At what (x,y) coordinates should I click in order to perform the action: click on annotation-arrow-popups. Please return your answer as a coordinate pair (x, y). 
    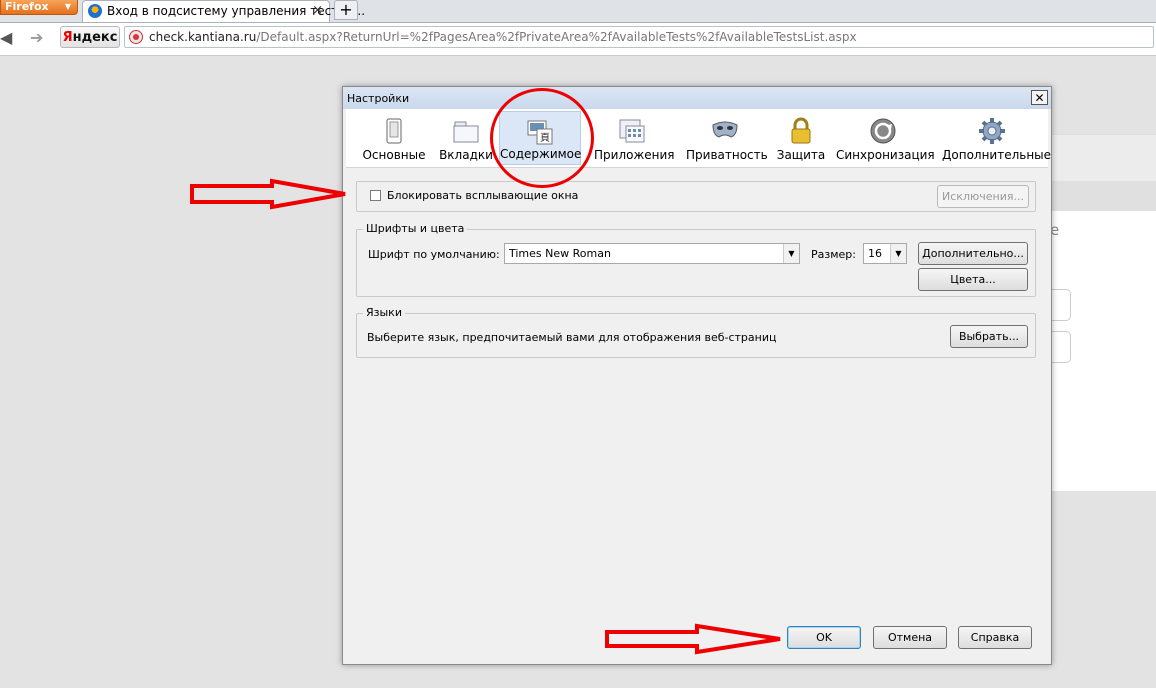
    Looking at the image, I should click on (268, 194).